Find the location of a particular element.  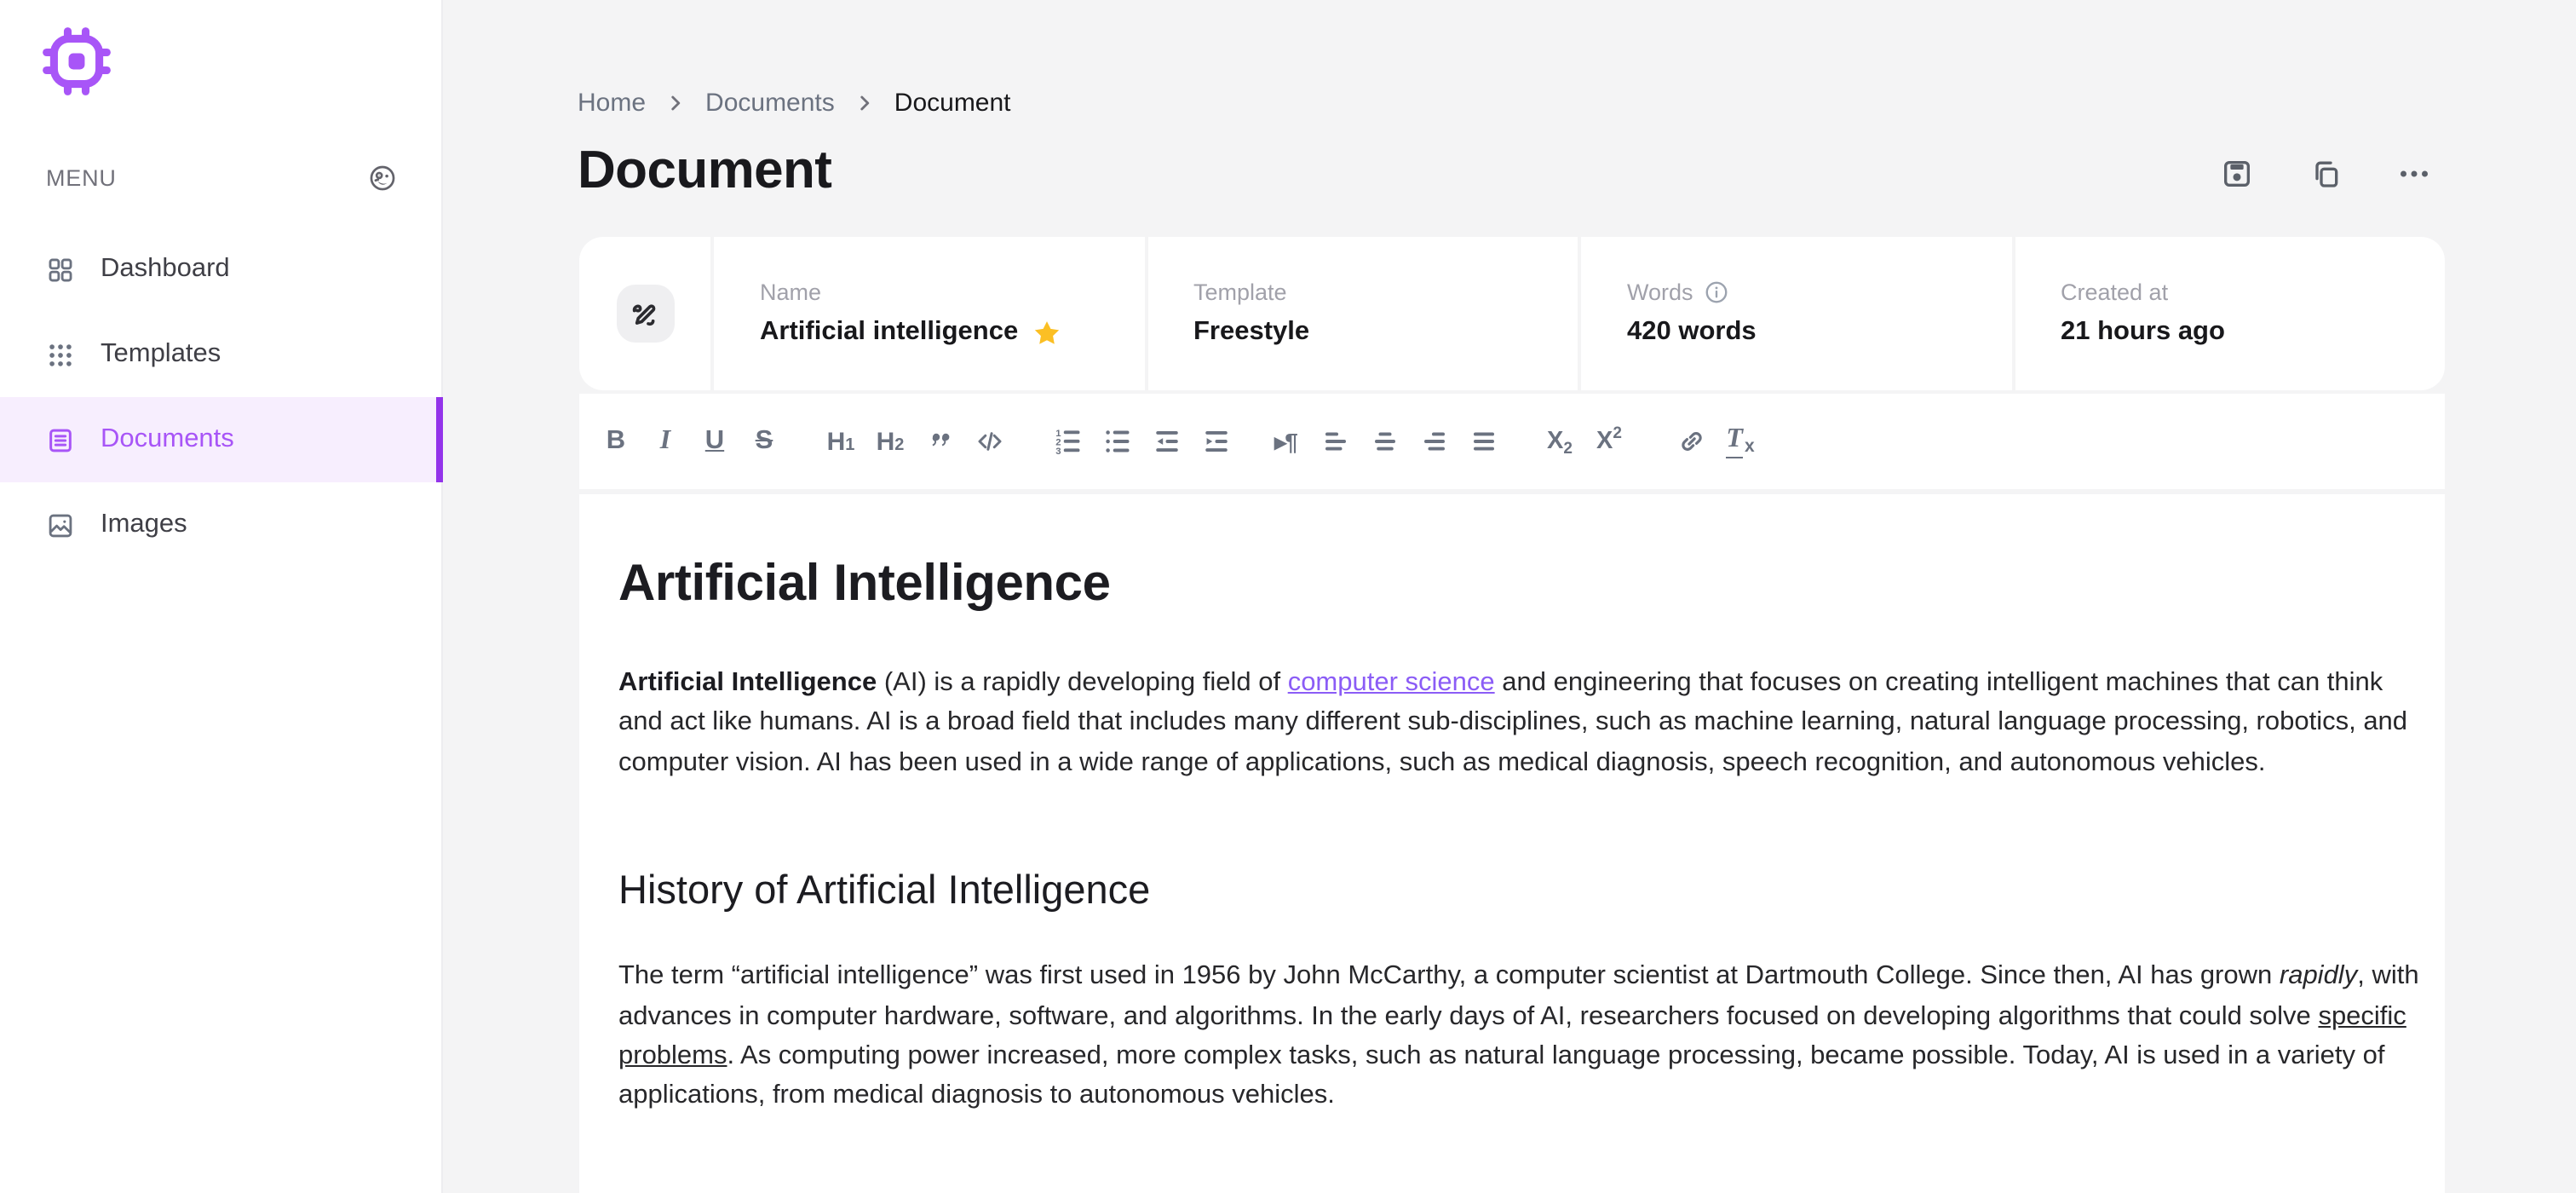

app-logo-cpu-icon is located at coordinates (77, 61).